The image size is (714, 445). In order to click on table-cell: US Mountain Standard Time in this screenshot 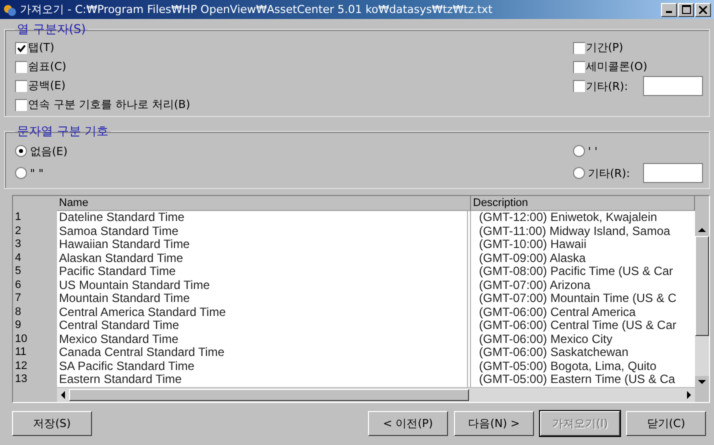, I will do `click(264, 285)`.